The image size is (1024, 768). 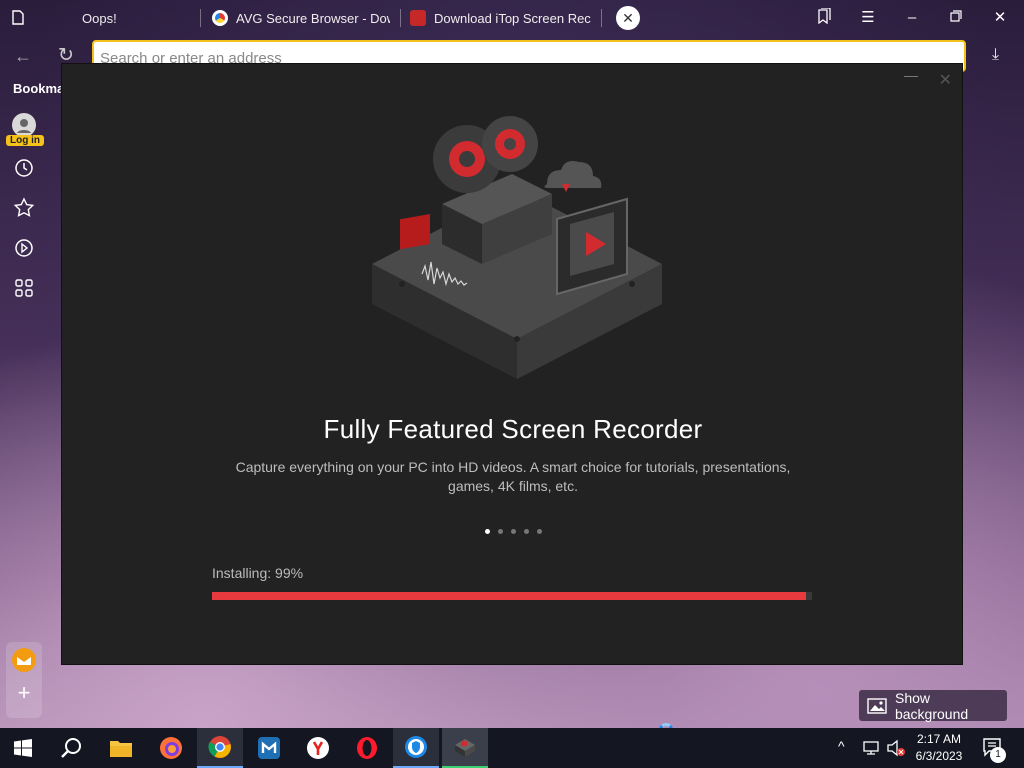 I want to click on menu-icon: ☰, so click(x=868, y=18).